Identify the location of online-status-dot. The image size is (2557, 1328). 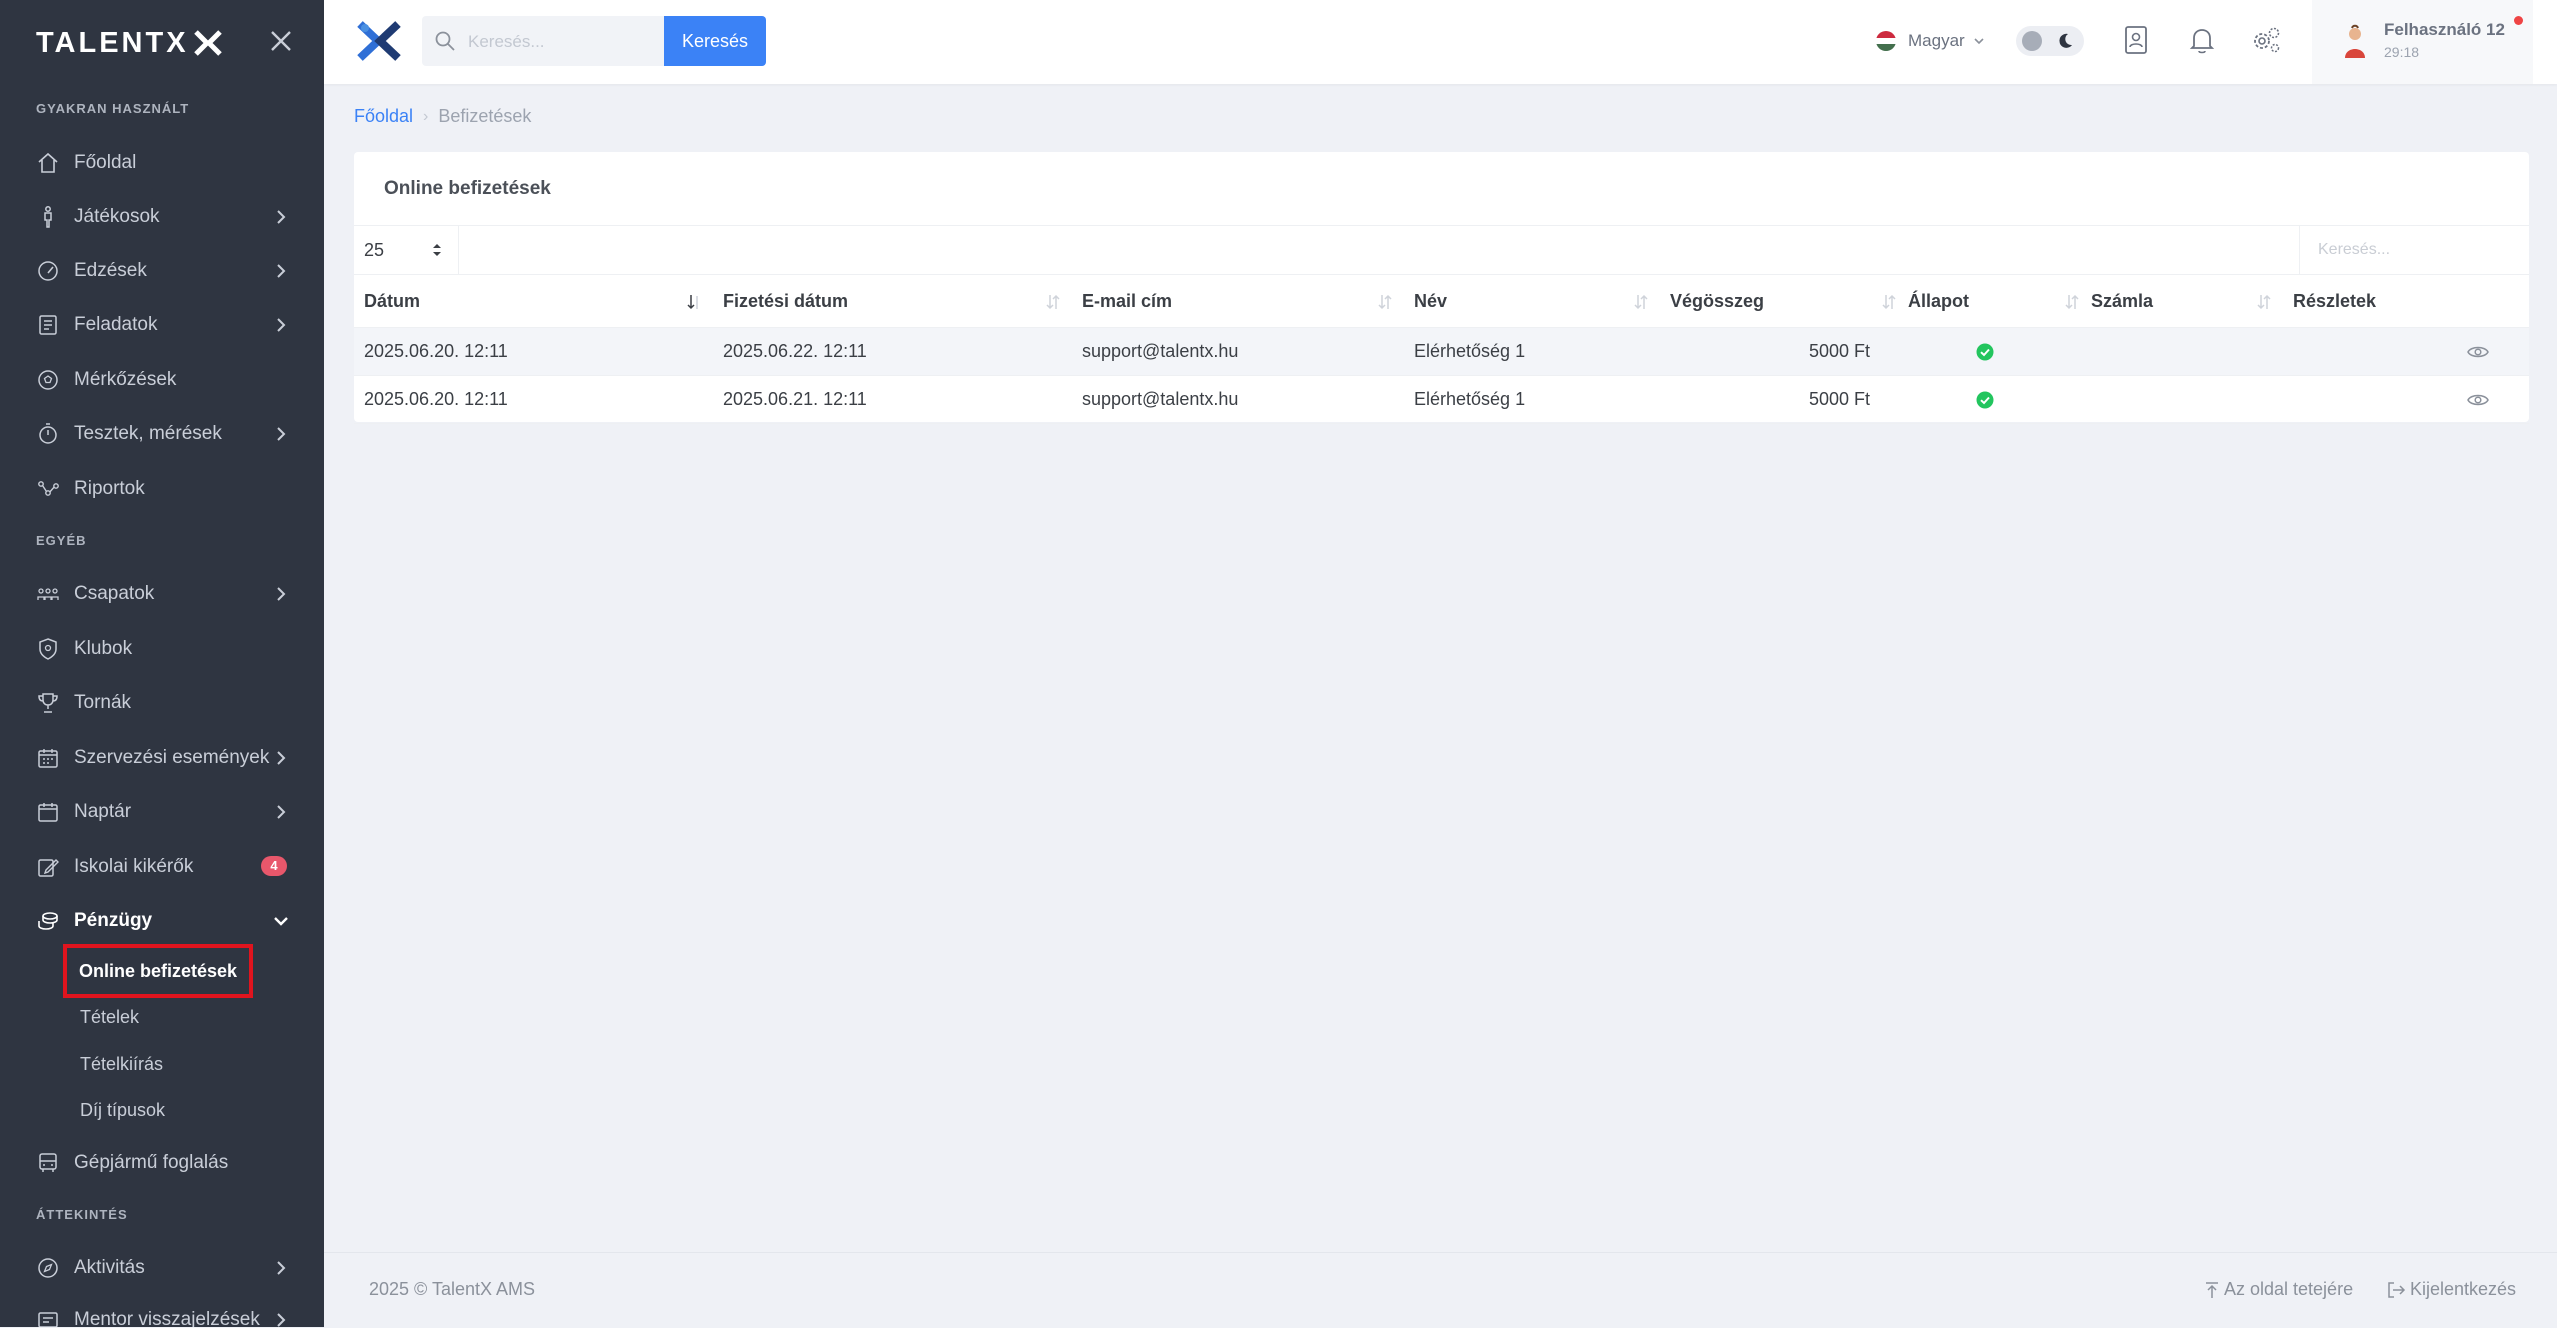
(2518, 20).